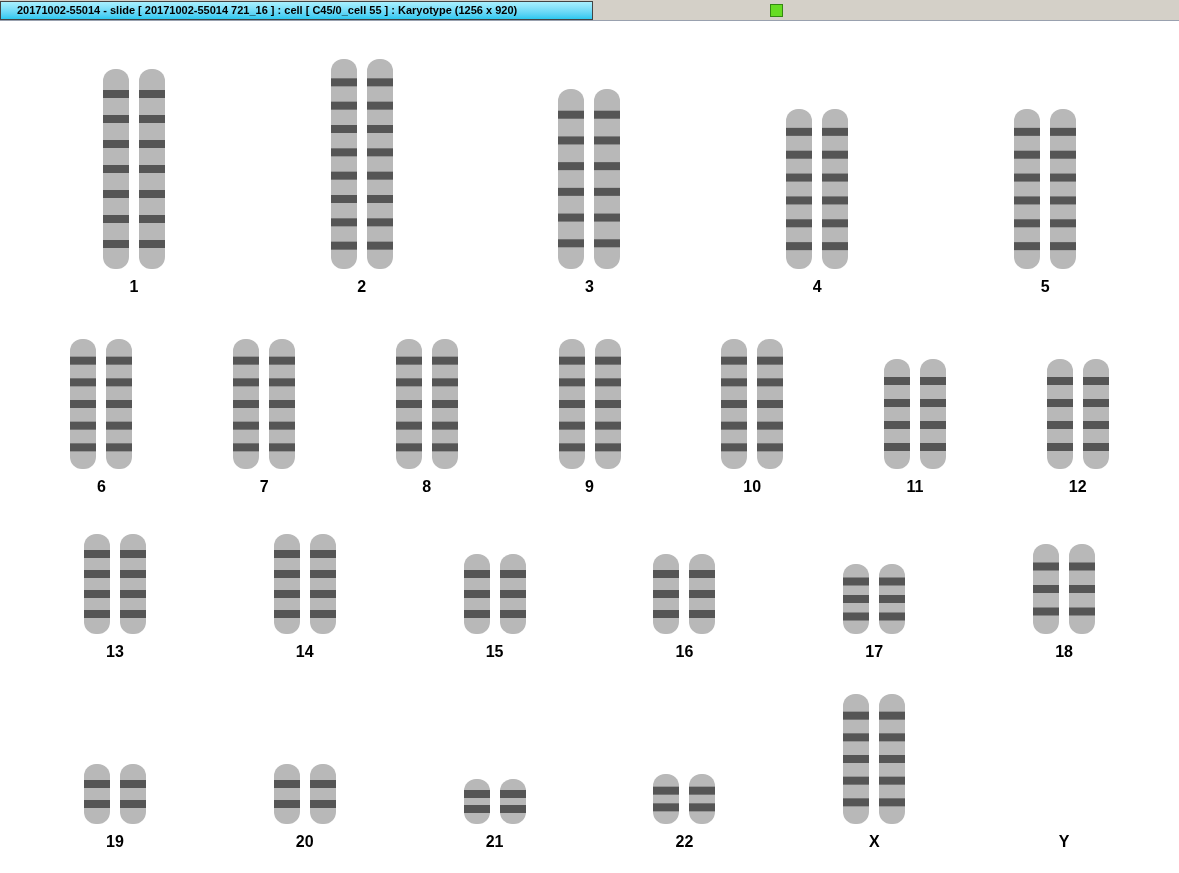 The image size is (1179, 873). What do you see at coordinates (684, 842) in the screenshot?
I see `chromosome-label: 22` at bounding box center [684, 842].